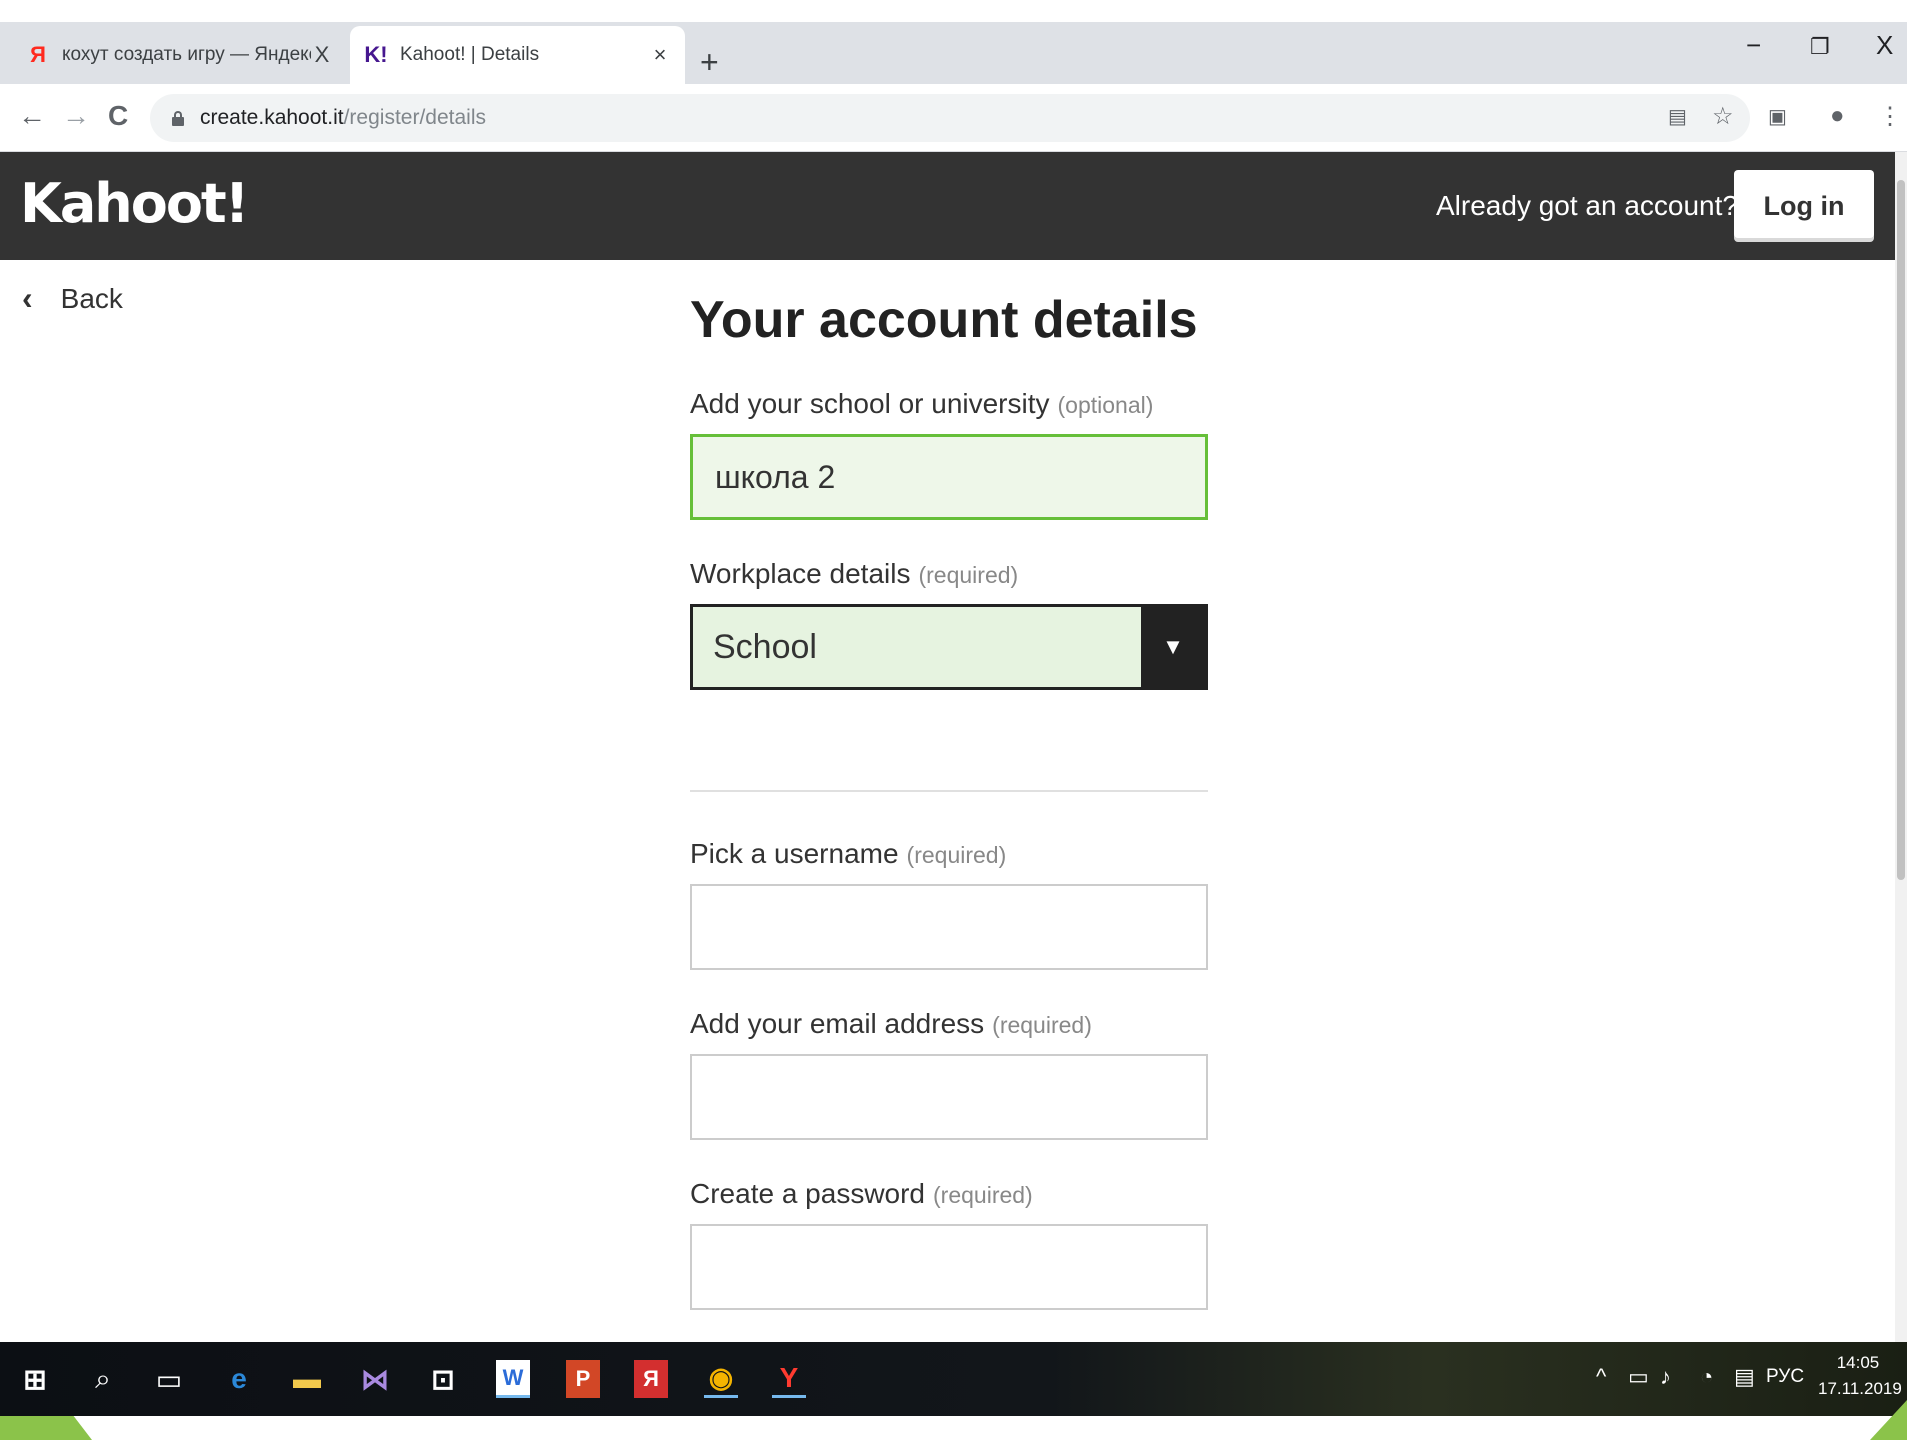 This screenshot has height=1440, width=1907. Describe the element at coordinates (947, 206) in the screenshot. I see `site-header: Kahoot! Already got an account? Log in` at that location.